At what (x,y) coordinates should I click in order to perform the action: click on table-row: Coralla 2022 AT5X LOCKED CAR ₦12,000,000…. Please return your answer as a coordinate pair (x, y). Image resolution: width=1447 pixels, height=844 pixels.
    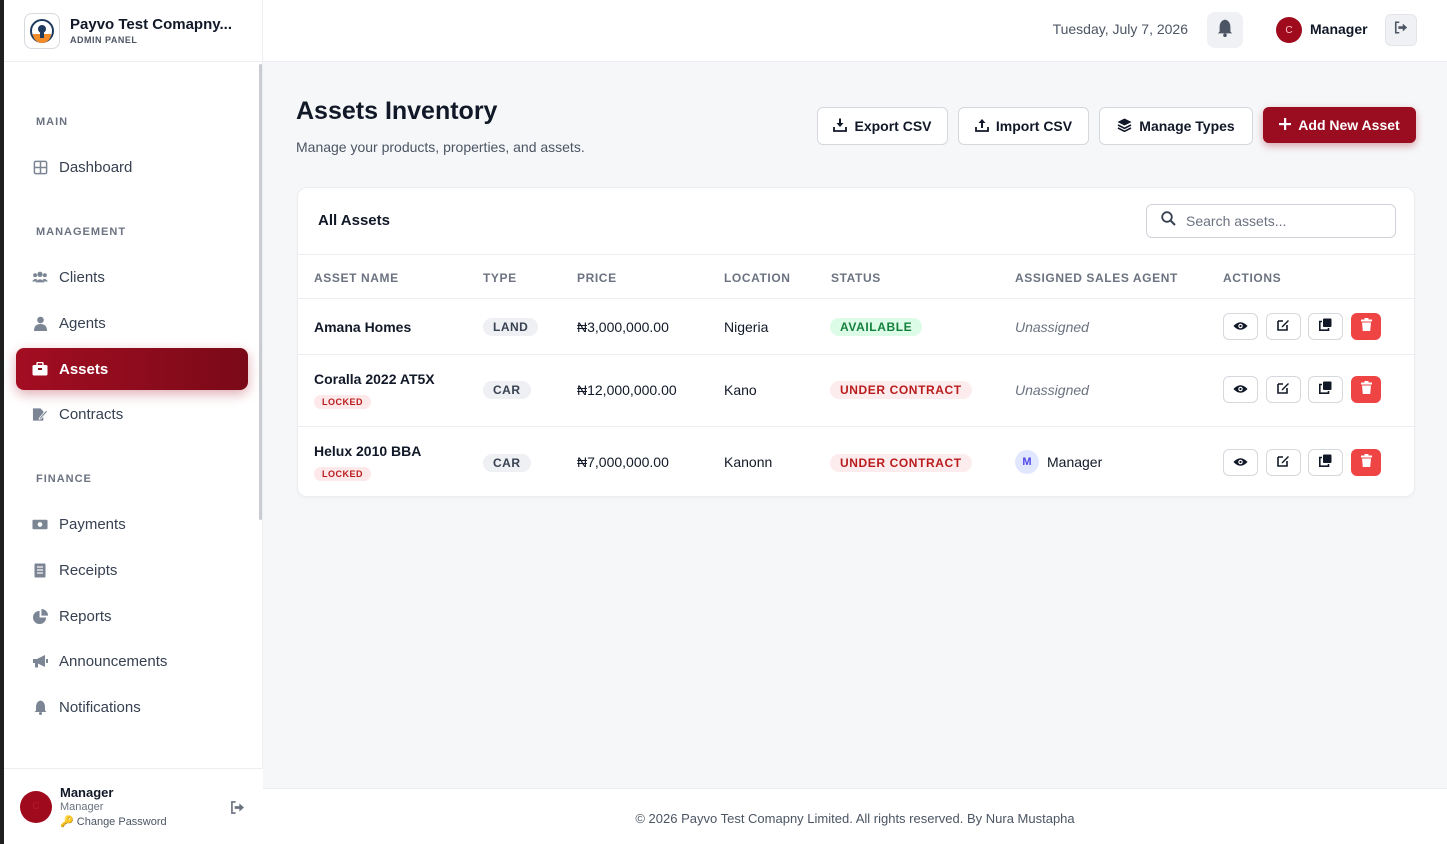
    Looking at the image, I should click on (857, 391).